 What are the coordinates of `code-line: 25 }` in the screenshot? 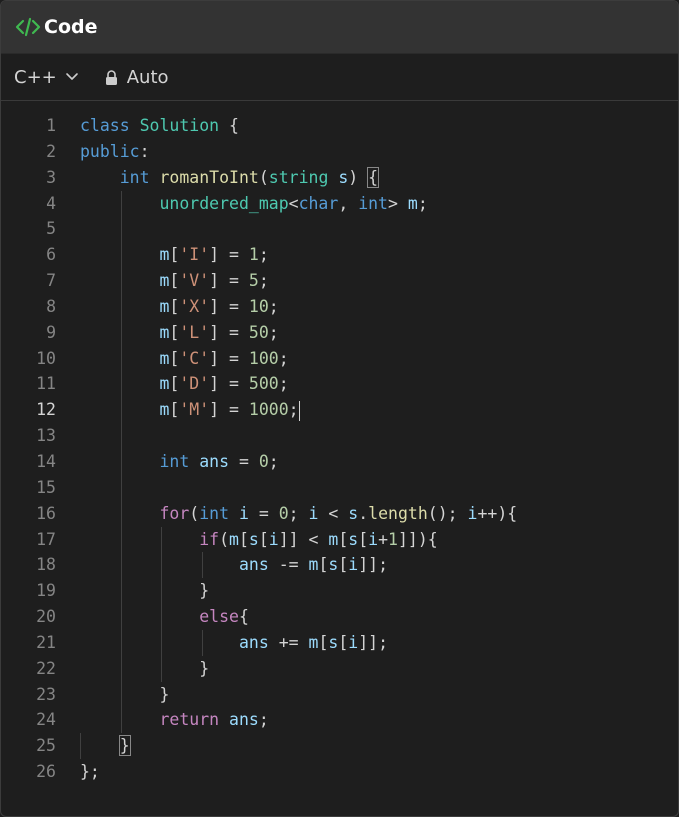 It's located at (339, 746).